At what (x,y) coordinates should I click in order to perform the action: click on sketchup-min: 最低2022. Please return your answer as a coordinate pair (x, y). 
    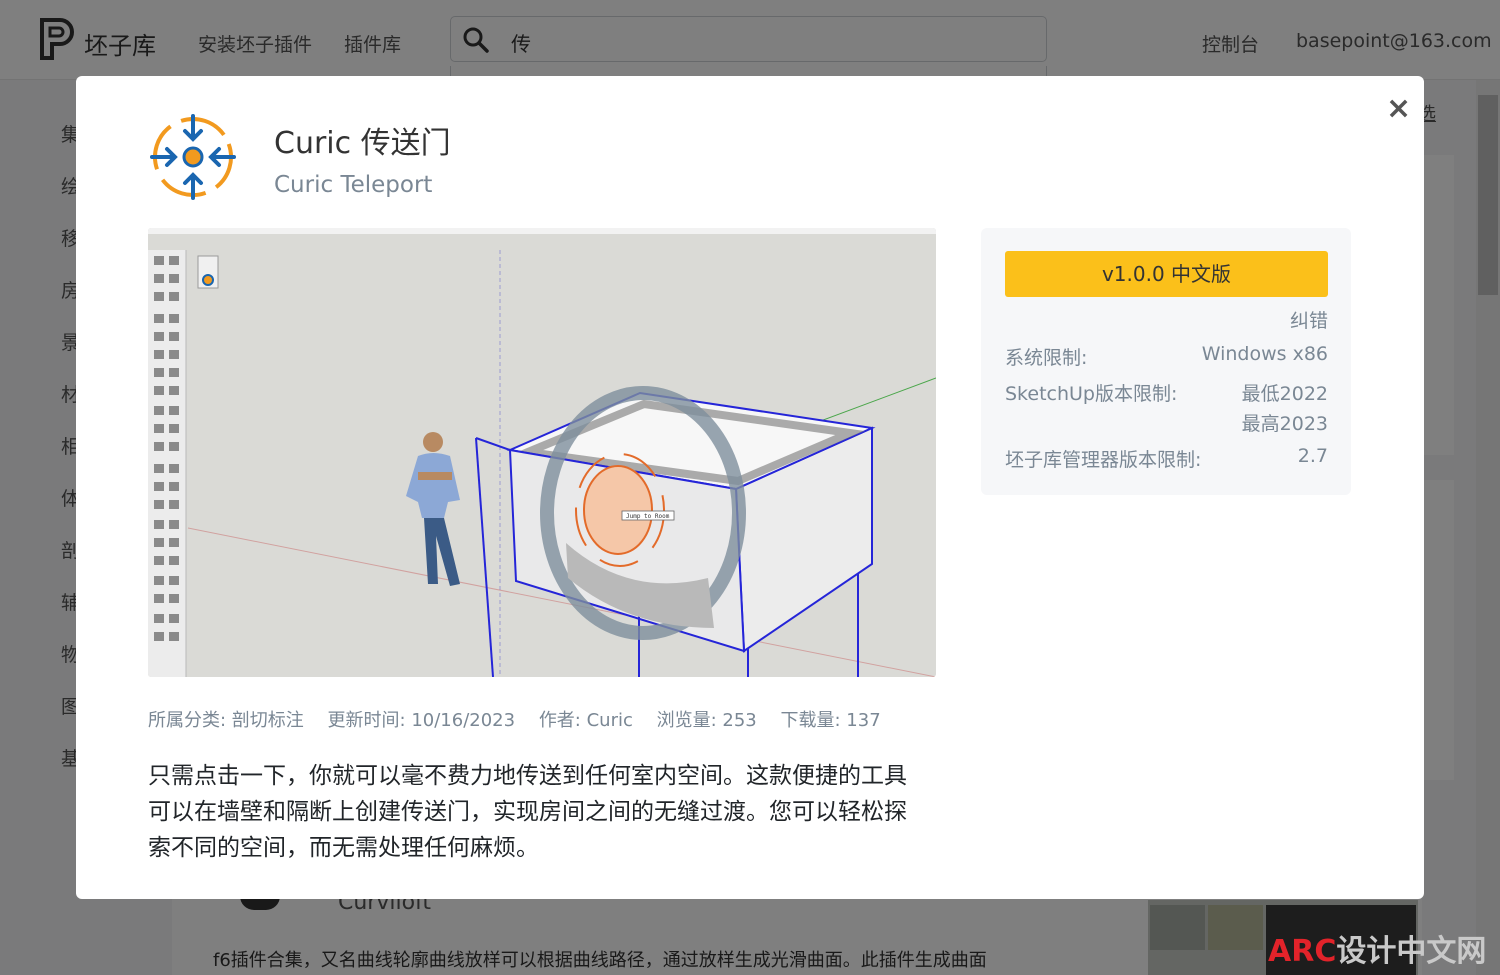
    Looking at the image, I should click on (1284, 394).